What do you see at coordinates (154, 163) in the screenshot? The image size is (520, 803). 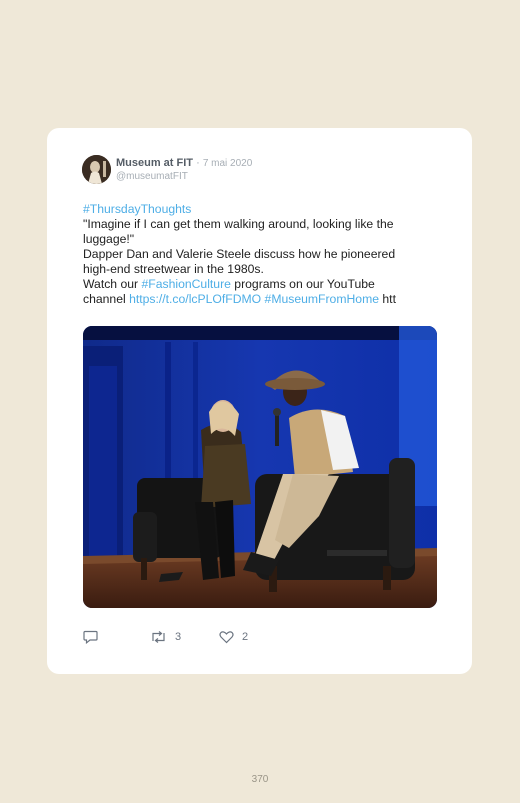 I see `author-name: Museum at FIT` at bounding box center [154, 163].